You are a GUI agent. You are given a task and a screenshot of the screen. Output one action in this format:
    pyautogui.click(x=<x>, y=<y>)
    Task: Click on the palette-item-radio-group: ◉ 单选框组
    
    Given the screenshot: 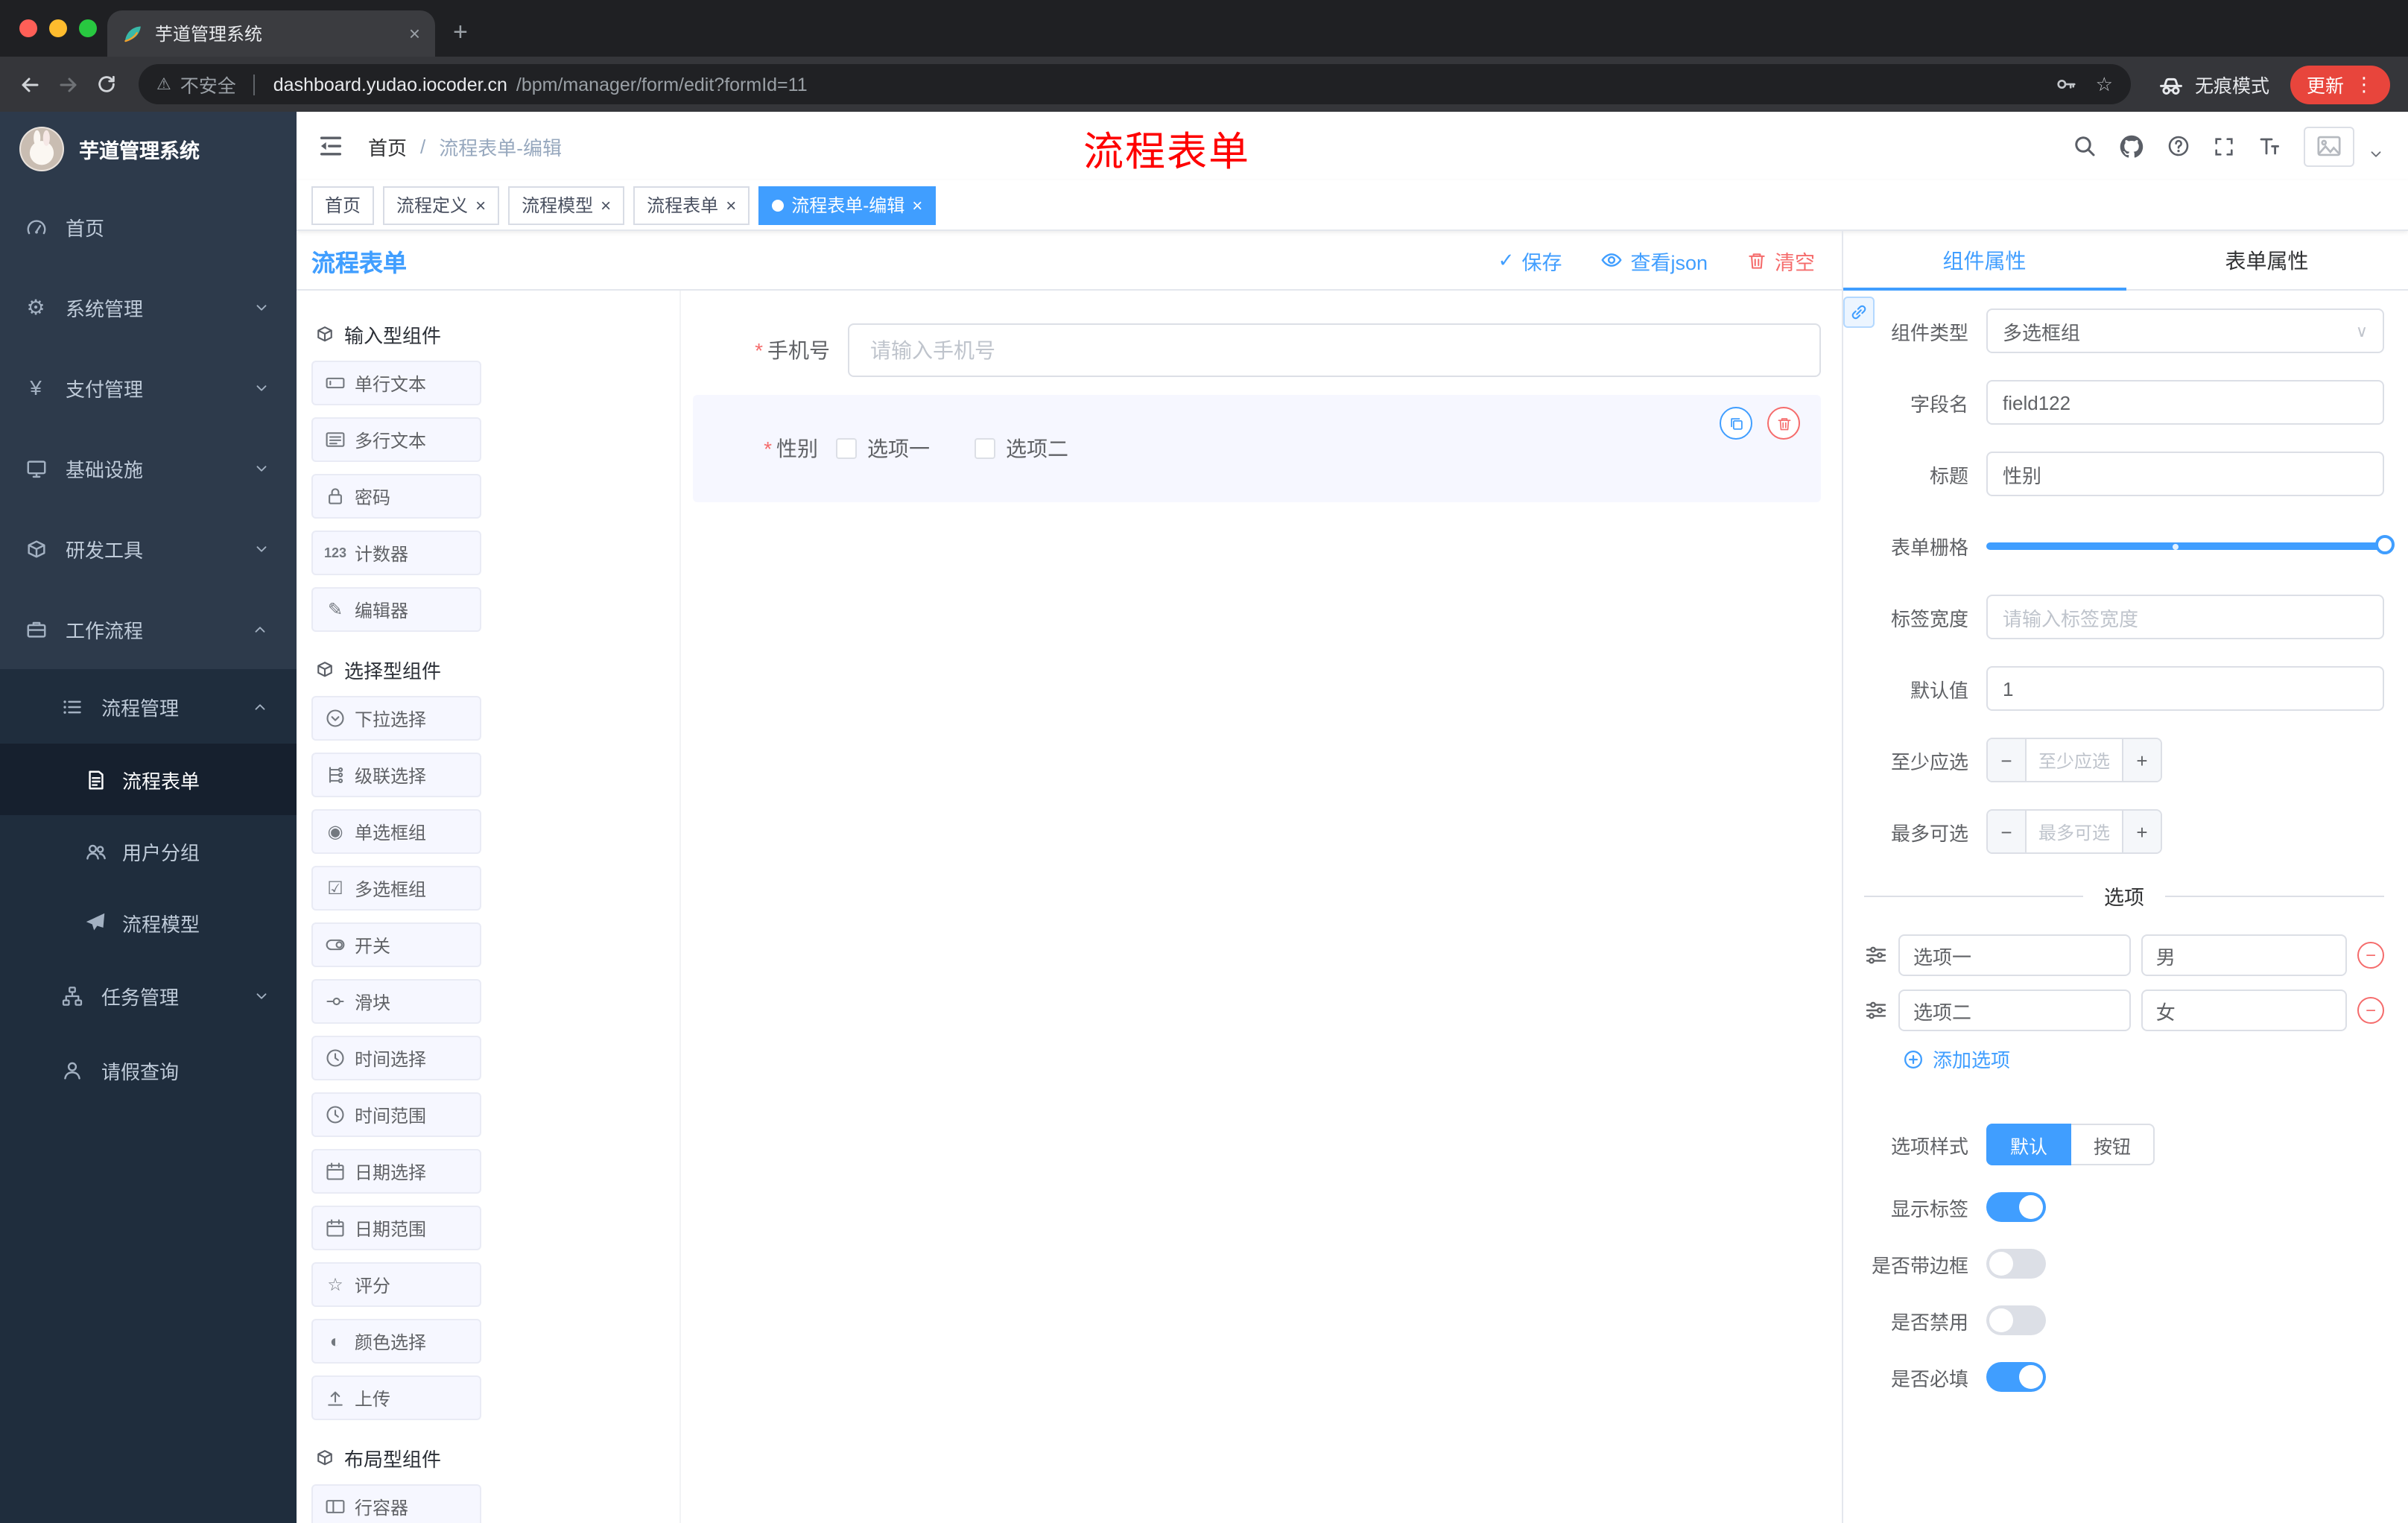 What is the action you would take?
    pyautogui.click(x=396, y=832)
    